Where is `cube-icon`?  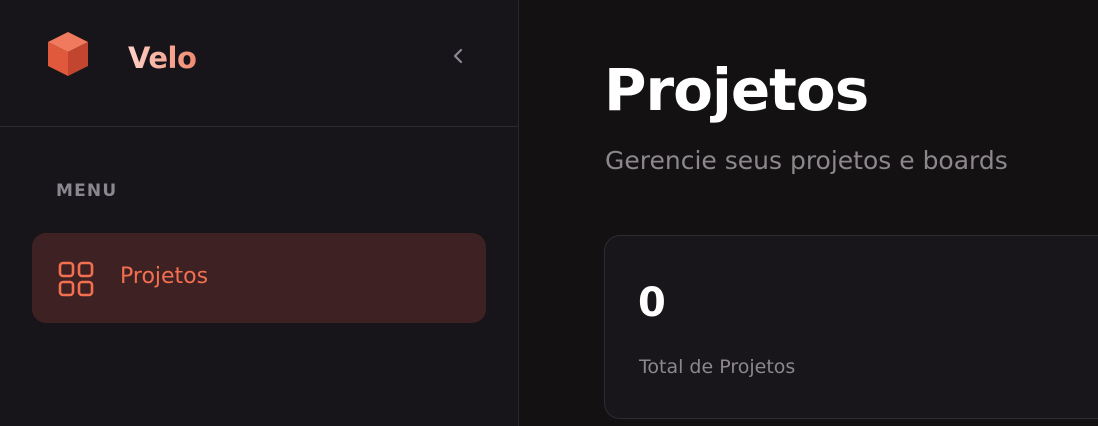 cube-icon is located at coordinates (68, 54).